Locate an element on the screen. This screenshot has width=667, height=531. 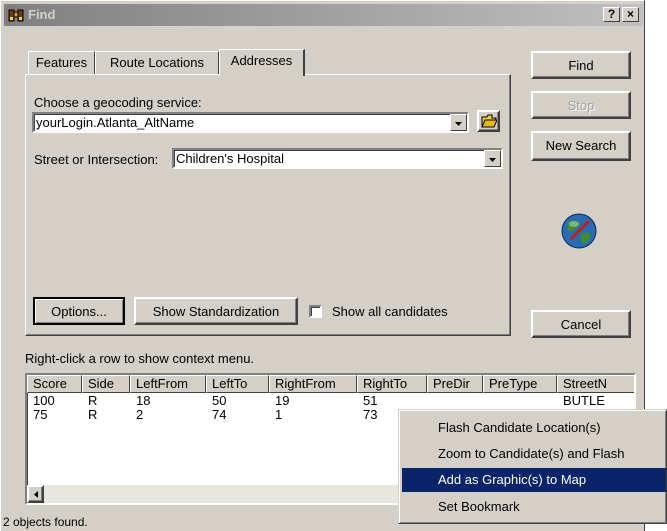
cell: 1 is located at coordinates (279, 415).